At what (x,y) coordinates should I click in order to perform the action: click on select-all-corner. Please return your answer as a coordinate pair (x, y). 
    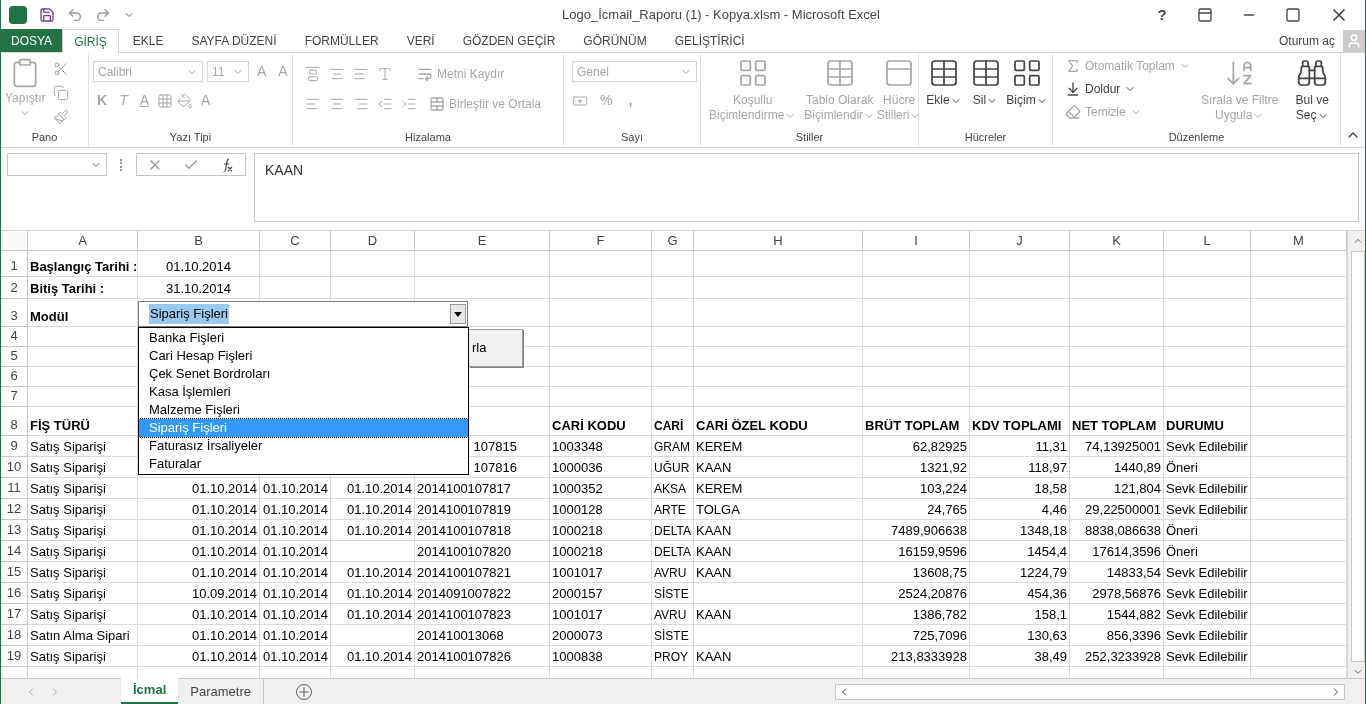
    Looking at the image, I should click on (14, 241).